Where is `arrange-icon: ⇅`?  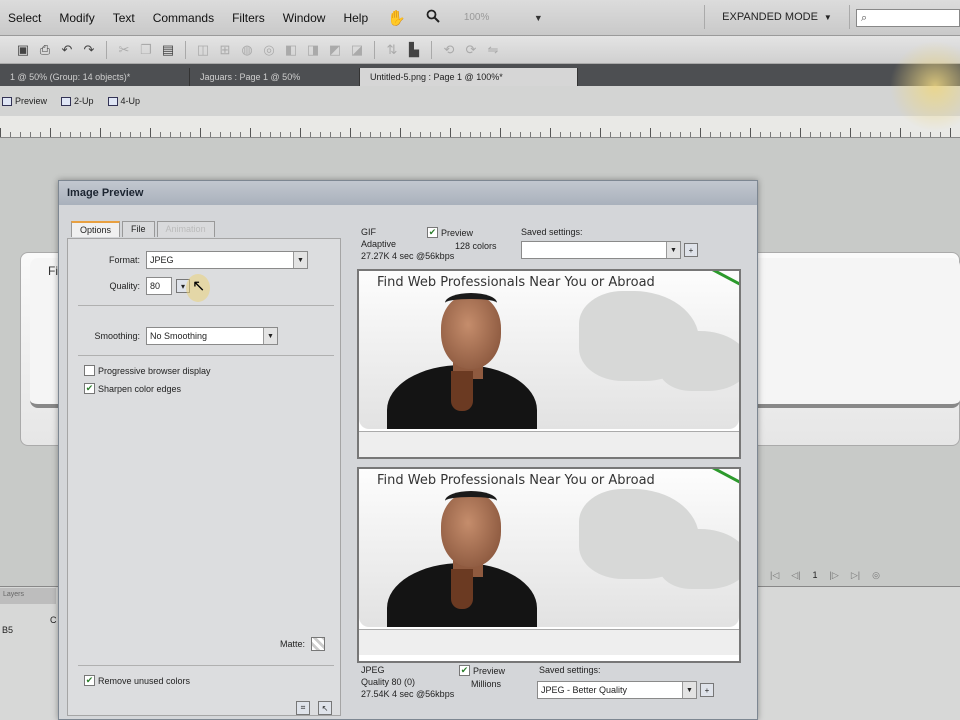 arrange-icon: ⇅ is located at coordinates (392, 50).